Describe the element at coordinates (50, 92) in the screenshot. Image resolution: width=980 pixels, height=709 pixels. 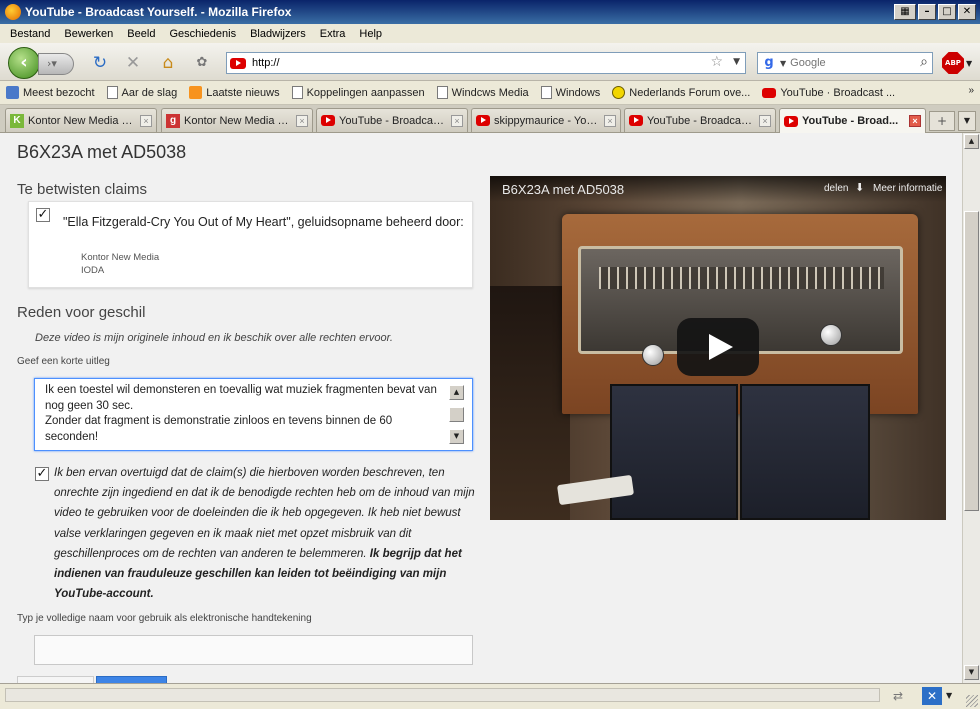
I see `bookmark-item: Meest bezocht` at that location.